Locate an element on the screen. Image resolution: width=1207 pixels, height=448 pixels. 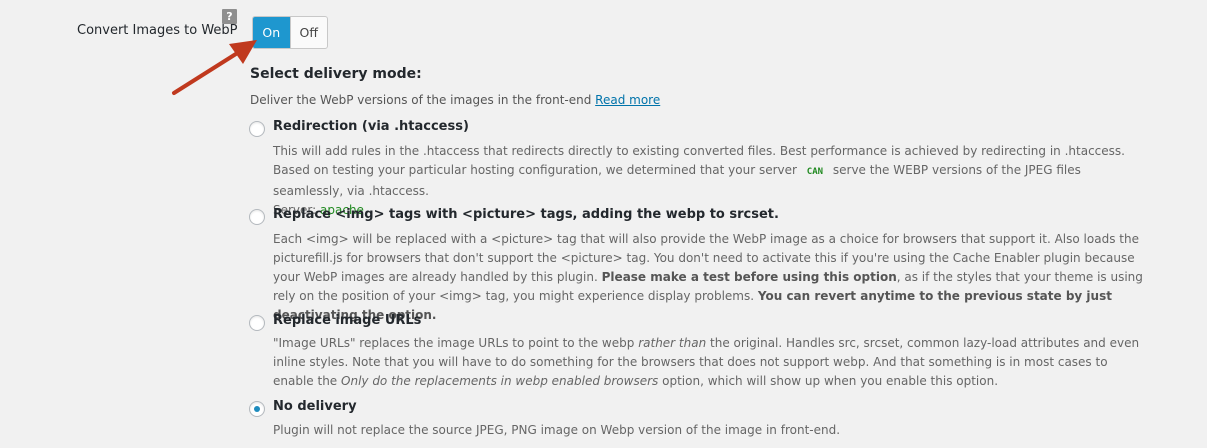
option-label: No delivery is located at coordinates (315, 406).